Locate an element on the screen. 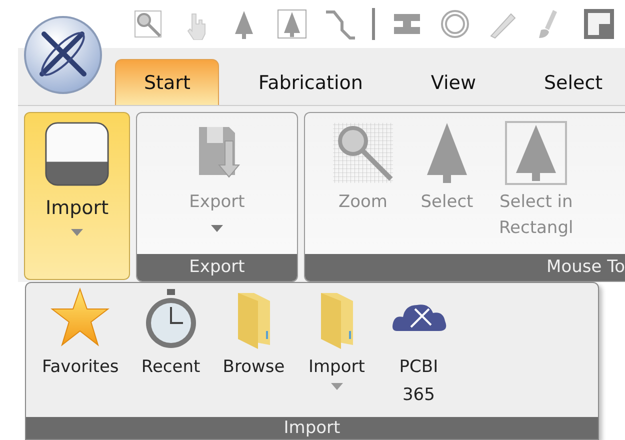 This screenshot has height=440, width=625. menu-group-label: Import is located at coordinates (312, 428).